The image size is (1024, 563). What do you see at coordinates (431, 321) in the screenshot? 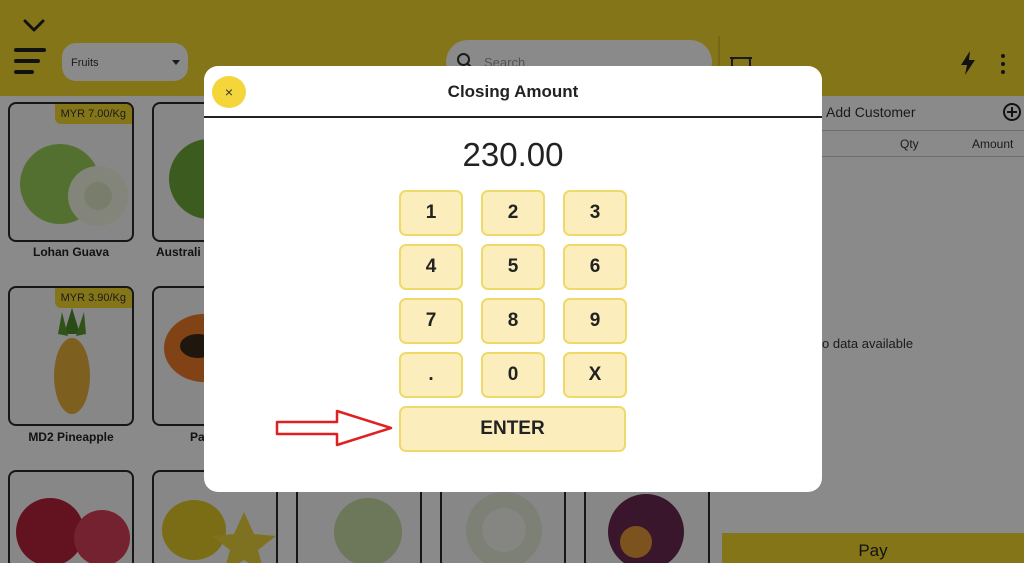
I see `keypad-key-7: 7` at bounding box center [431, 321].